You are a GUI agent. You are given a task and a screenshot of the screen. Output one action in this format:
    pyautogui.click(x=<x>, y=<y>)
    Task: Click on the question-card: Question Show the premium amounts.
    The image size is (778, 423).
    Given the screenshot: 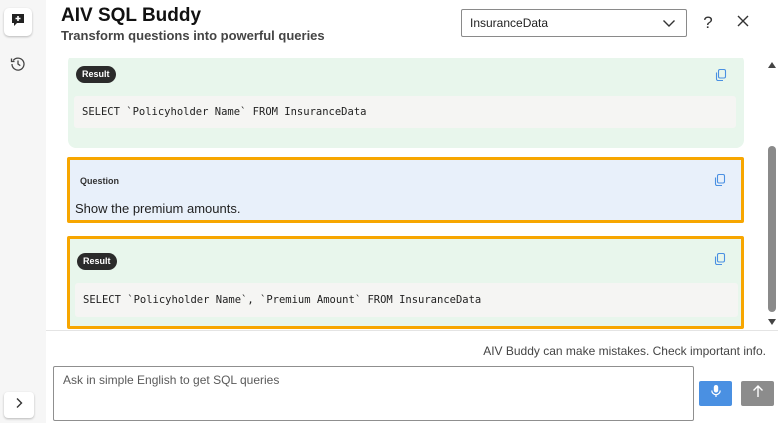 What is the action you would take?
    pyautogui.click(x=405, y=190)
    